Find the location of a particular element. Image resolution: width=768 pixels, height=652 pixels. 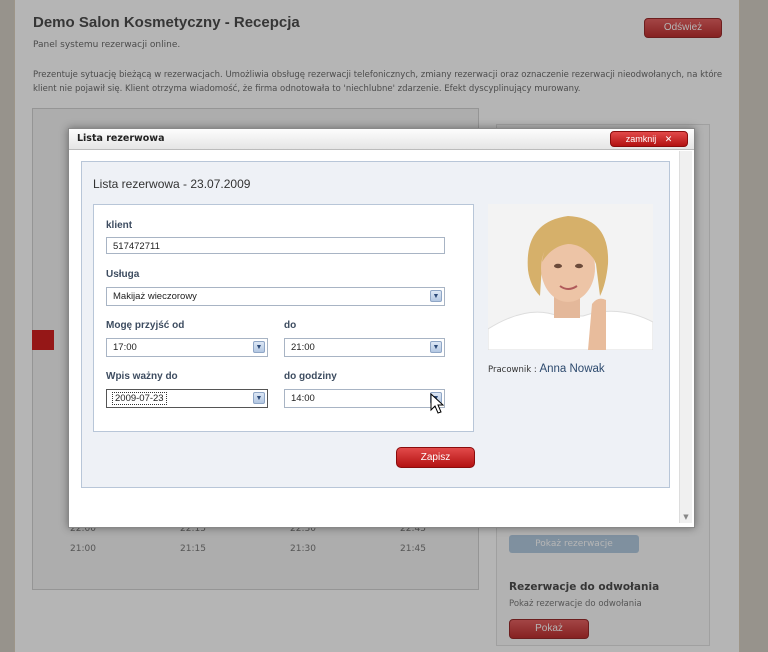

employee-photo is located at coordinates (570, 277).